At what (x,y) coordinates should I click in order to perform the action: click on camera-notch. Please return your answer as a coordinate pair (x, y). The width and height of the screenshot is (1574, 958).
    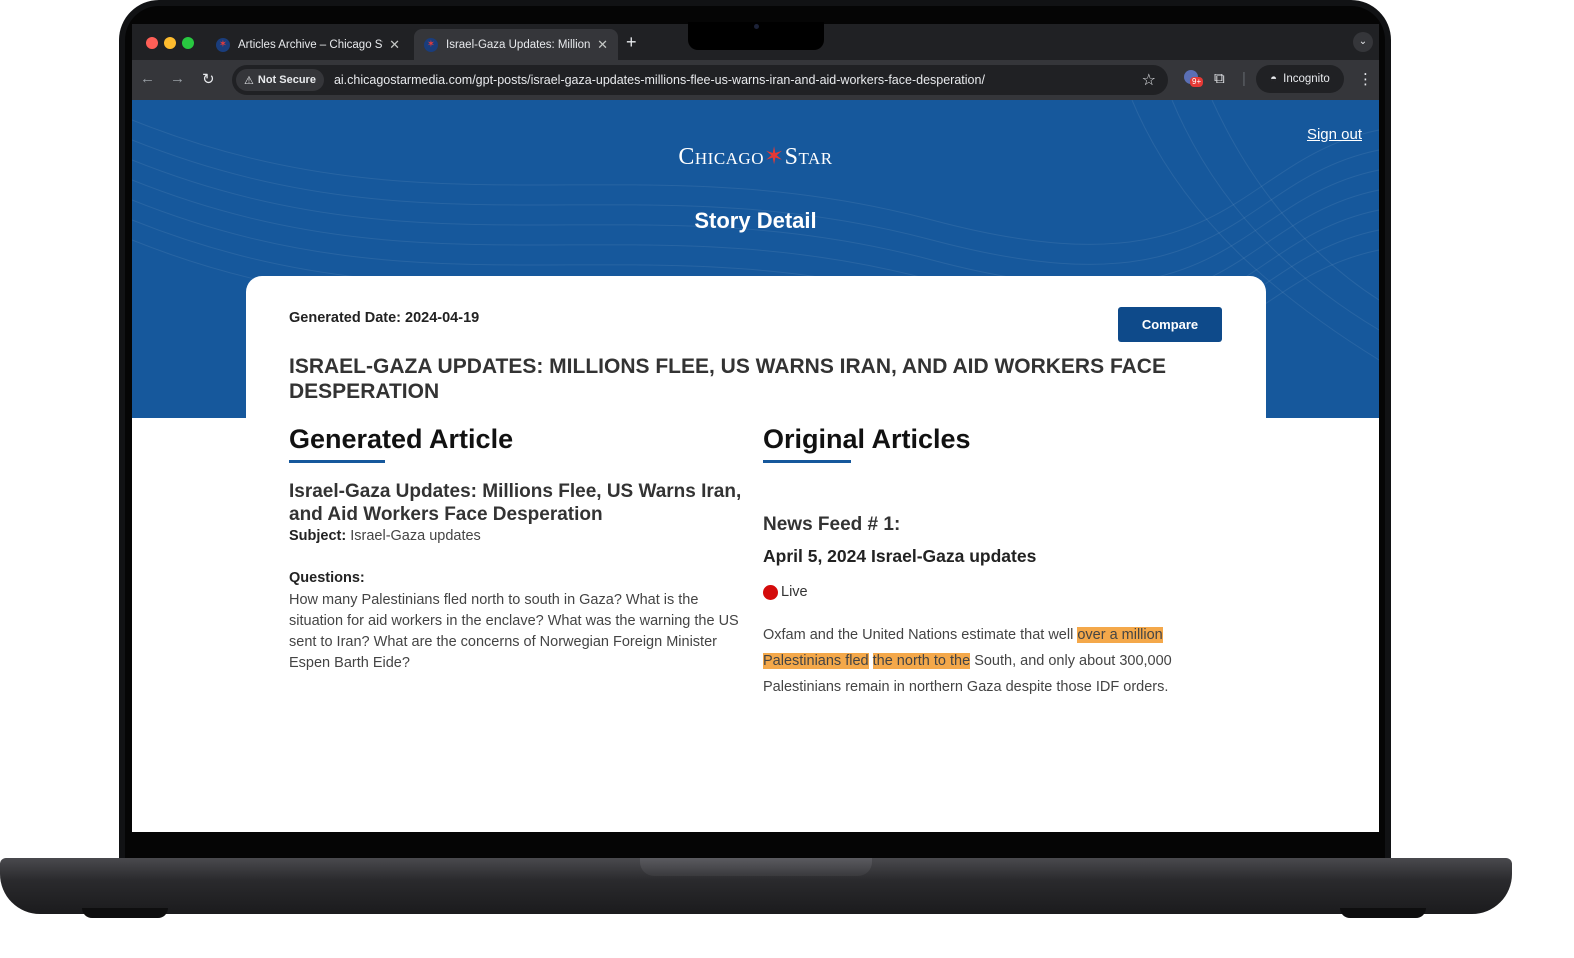
    Looking at the image, I should click on (756, 36).